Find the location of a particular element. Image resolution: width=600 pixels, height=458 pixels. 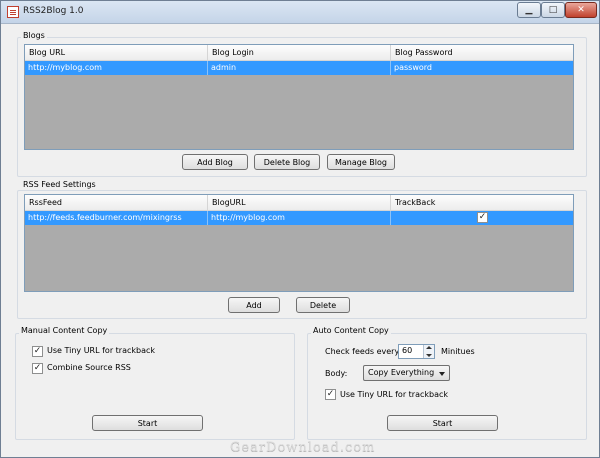

delete-feed-button: Delete is located at coordinates (323, 305).